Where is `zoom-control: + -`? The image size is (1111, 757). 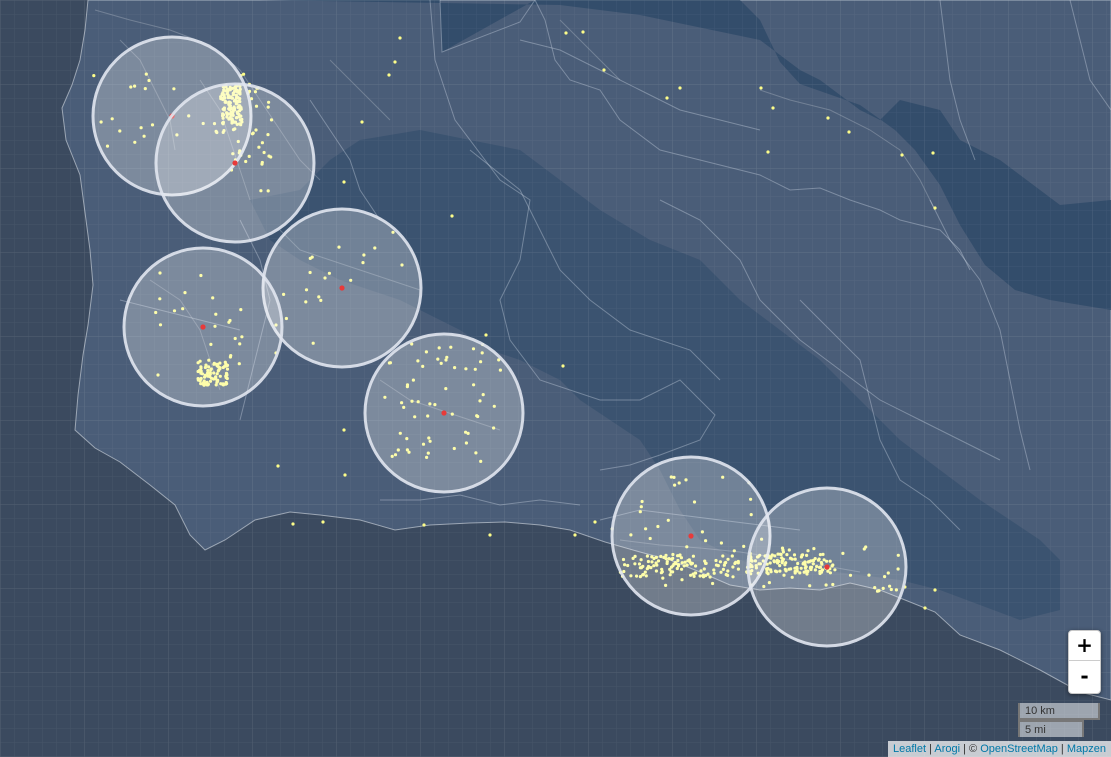 zoom-control: + - is located at coordinates (1084, 662).